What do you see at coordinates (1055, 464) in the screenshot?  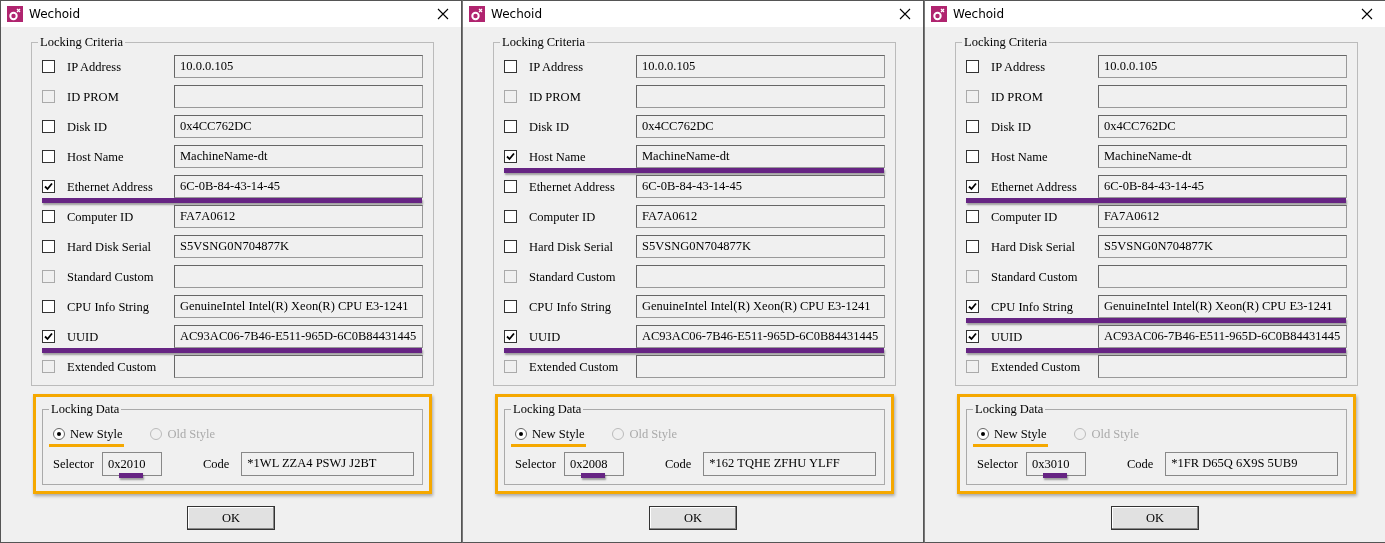 I see `selector-field: 0x3010` at bounding box center [1055, 464].